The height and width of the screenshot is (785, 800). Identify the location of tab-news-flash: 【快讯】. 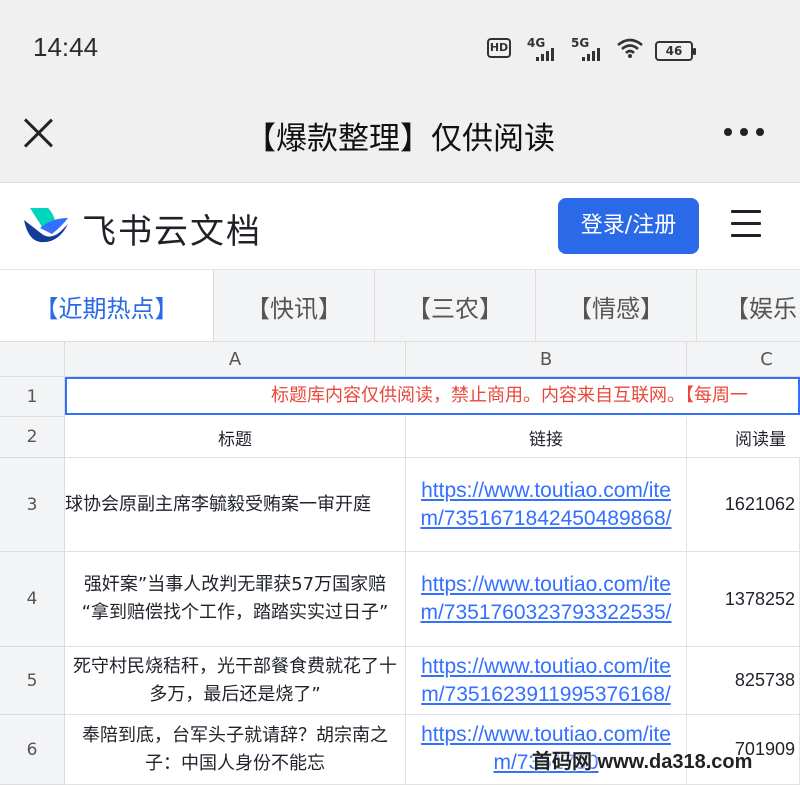
(294, 305).